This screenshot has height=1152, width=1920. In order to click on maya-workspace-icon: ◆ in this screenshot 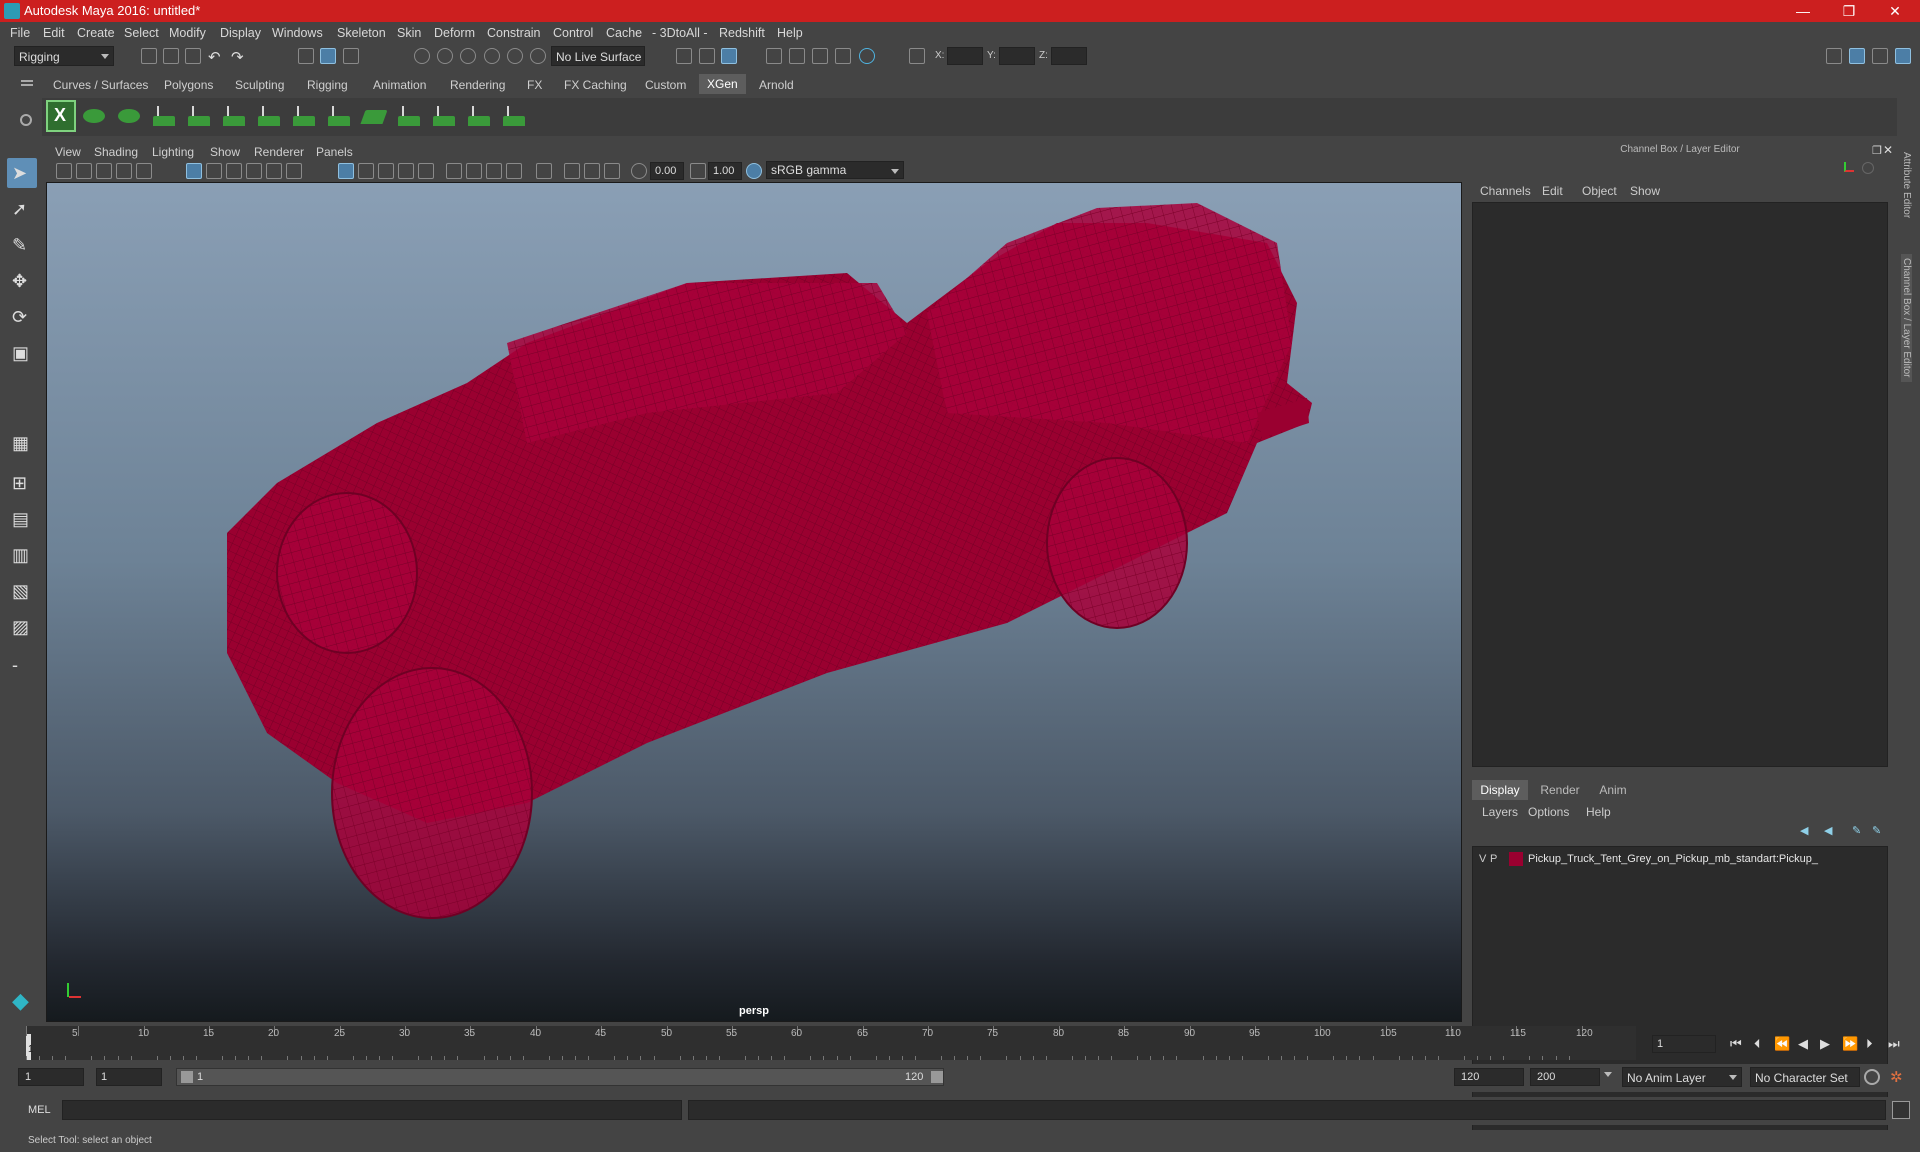, I will do `click(22, 1001)`.